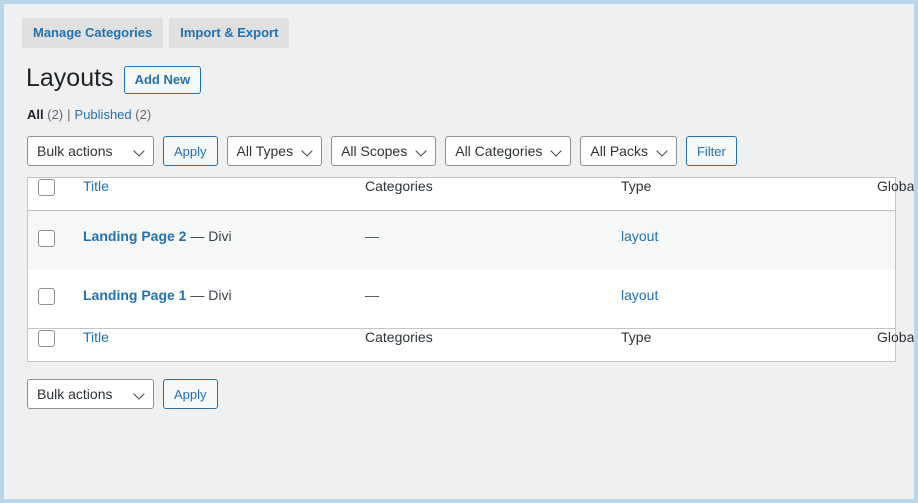 Image resolution: width=918 pixels, height=503 pixels. I want to click on row-title-cell: Landing Page 1 — Divi, so click(224, 299).